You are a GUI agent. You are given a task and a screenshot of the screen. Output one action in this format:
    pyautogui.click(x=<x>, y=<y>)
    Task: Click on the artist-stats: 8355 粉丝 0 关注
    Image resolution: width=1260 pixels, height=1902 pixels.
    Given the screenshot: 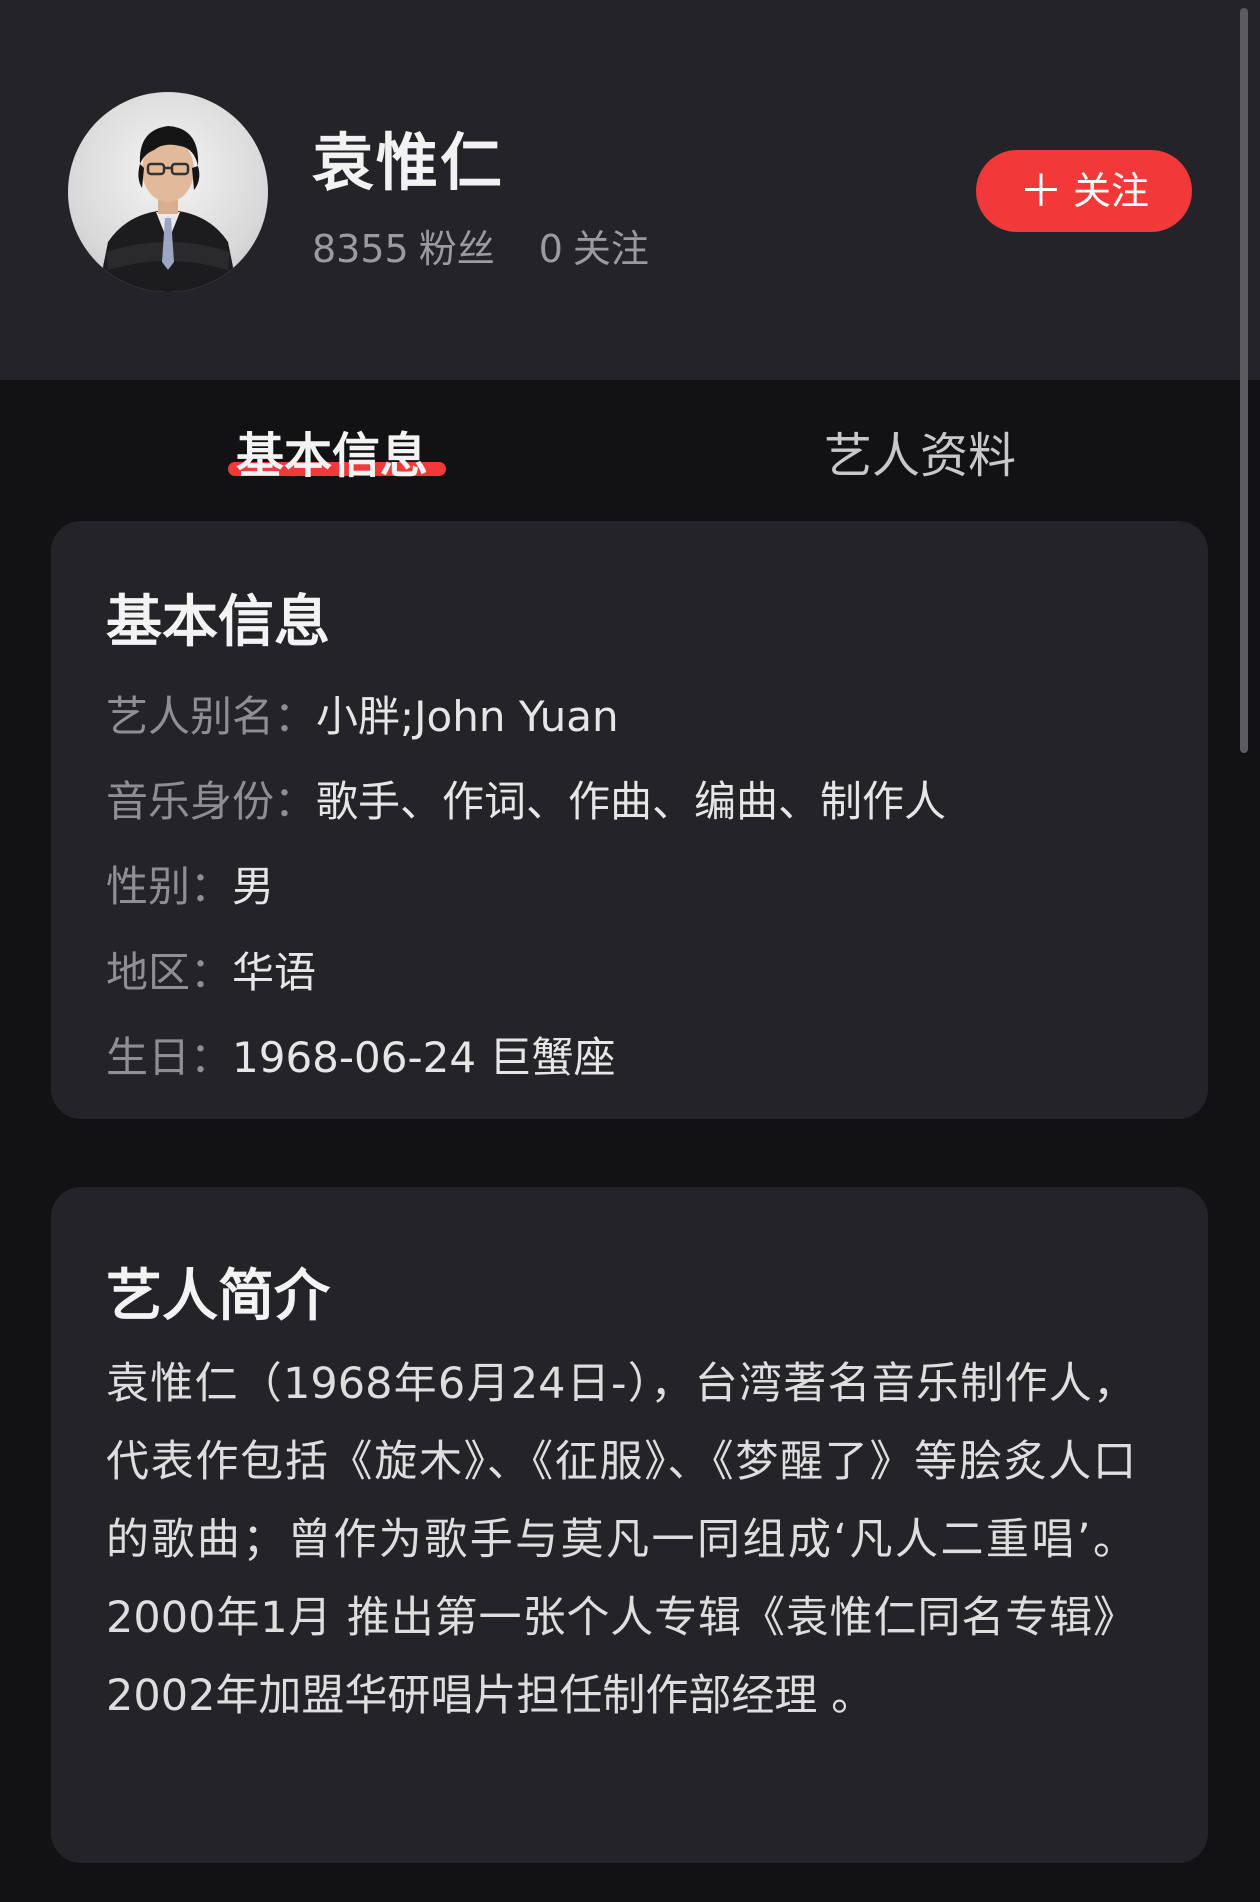 What is the action you would take?
    pyautogui.click(x=480, y=245)
    